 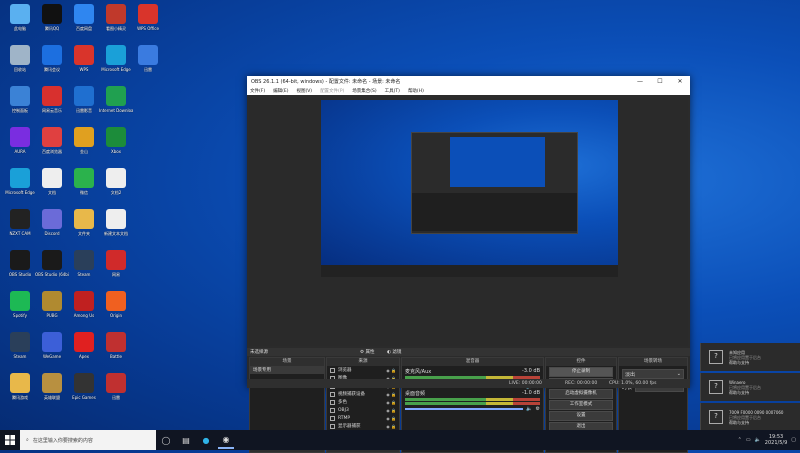 I want to click on close-icon: ✕, so click(x=680, y=81).